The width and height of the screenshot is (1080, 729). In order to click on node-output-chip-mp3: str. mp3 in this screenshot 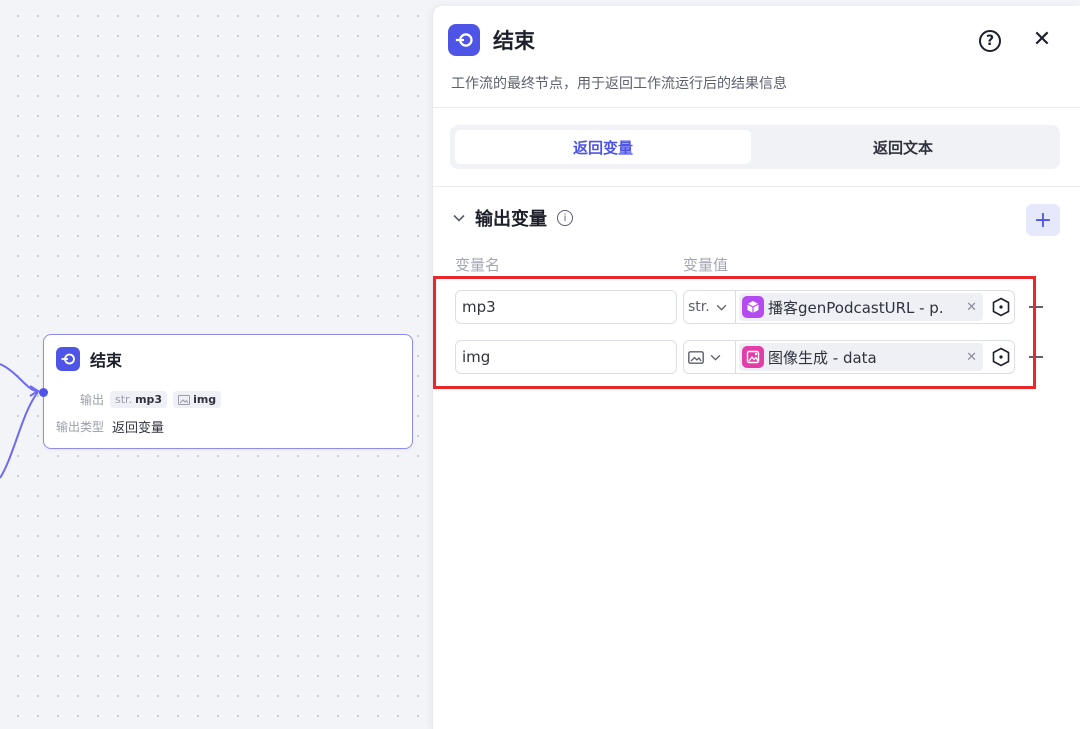, I will do `click(139, 399)`.